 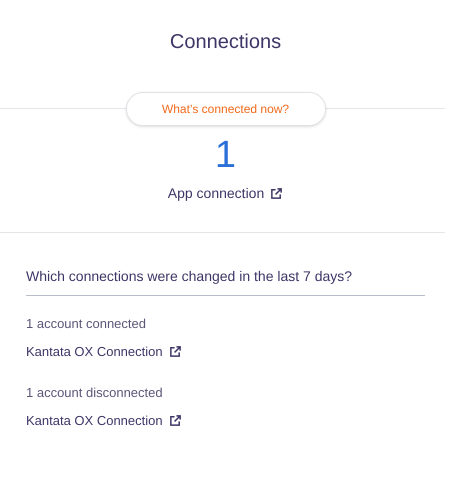 What do you see at coordinates (86, 324) in the screenshot?
I see `change-summary: 1 account connected` at bounding box center [86, 324].